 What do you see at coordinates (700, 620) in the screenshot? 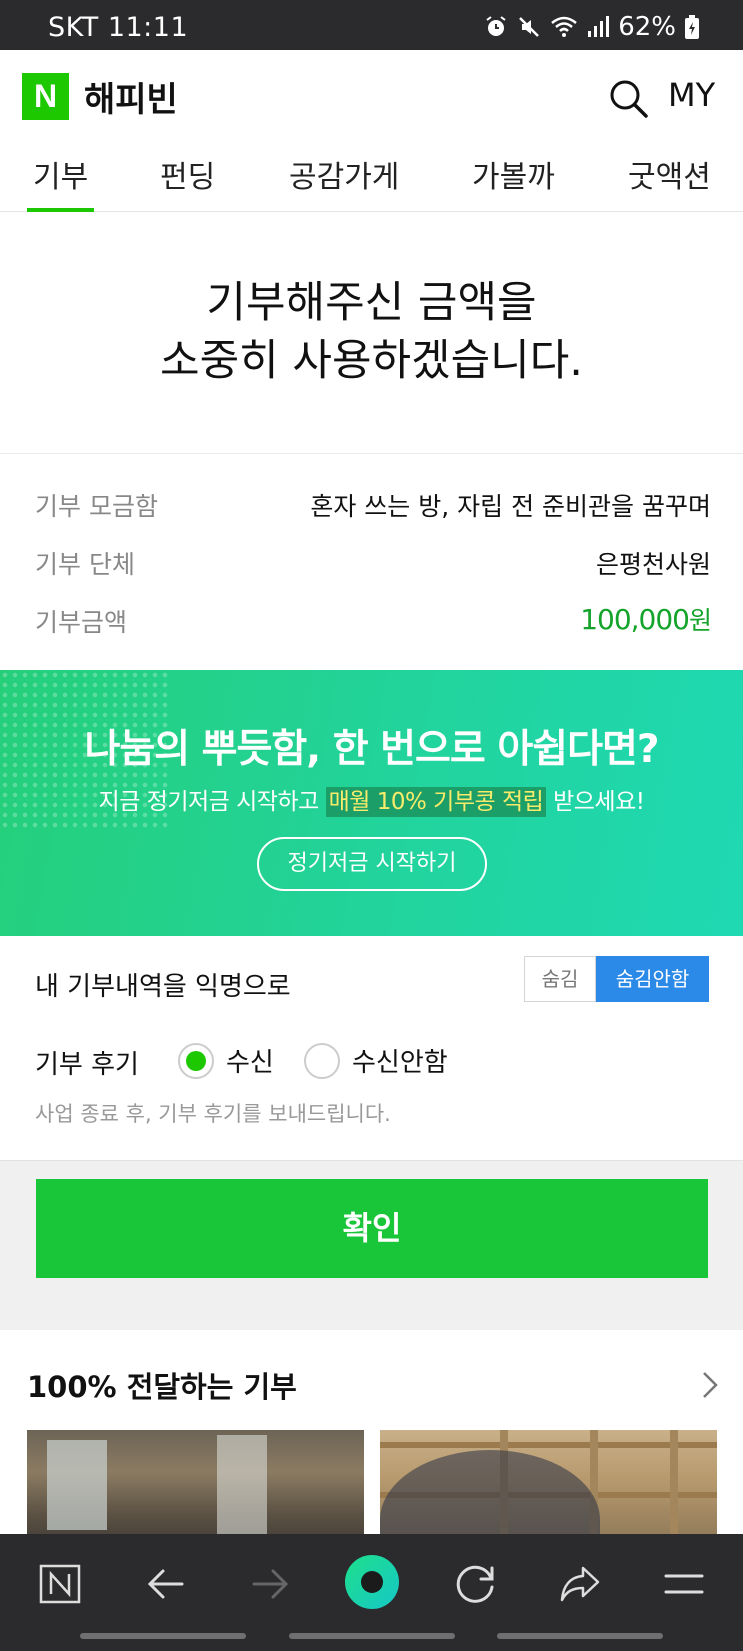
I see `amount-unit: 원` at bounding box center [700, 620].